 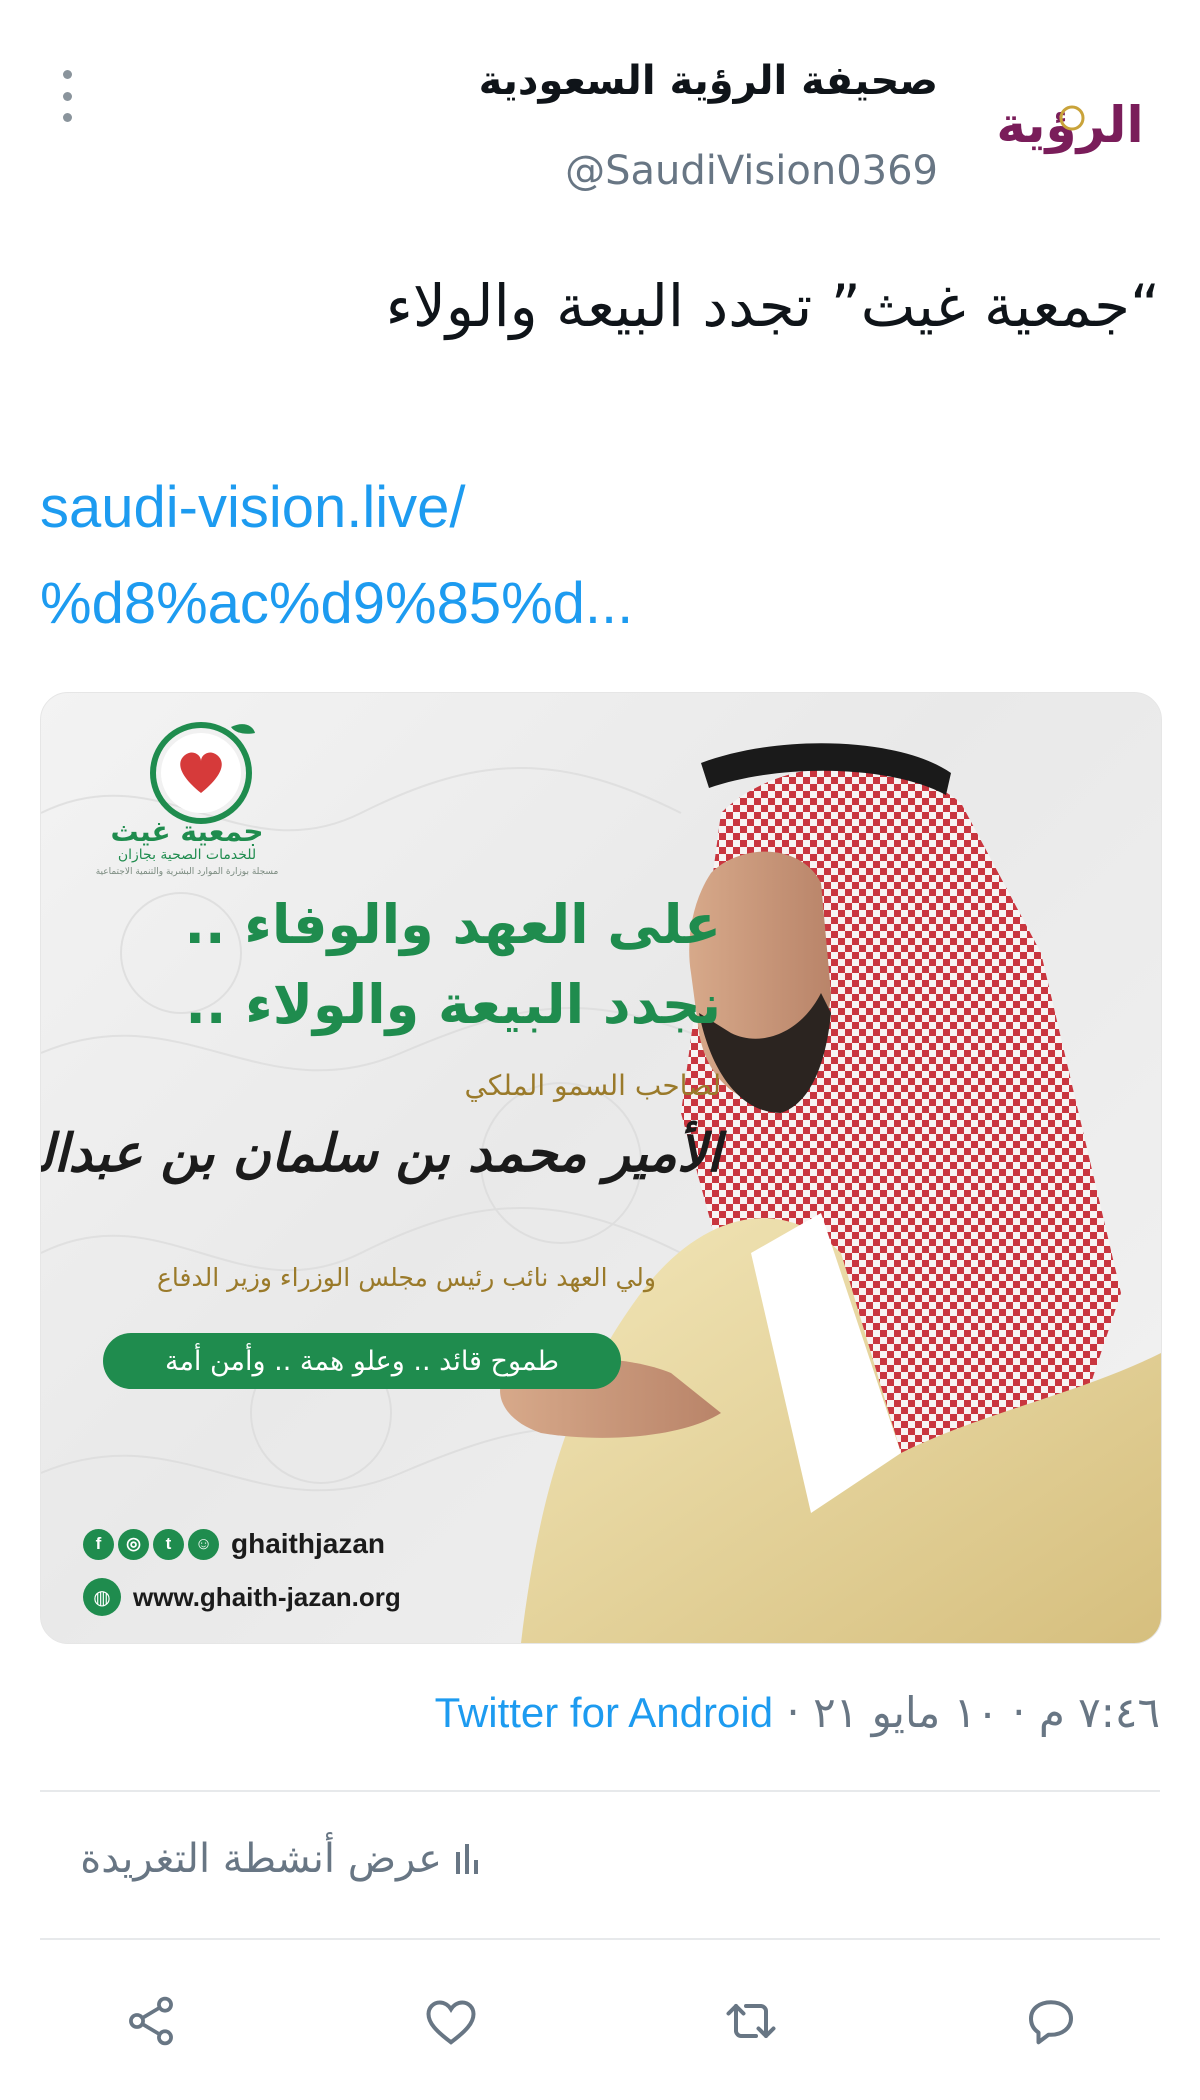 I want to click on action-bar, so click(x=600, y=2021).